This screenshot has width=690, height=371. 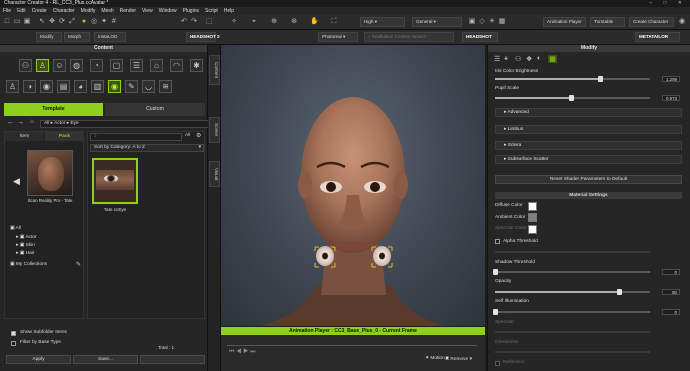 I want to click on opacity-knob, so click(x=619, y=292).